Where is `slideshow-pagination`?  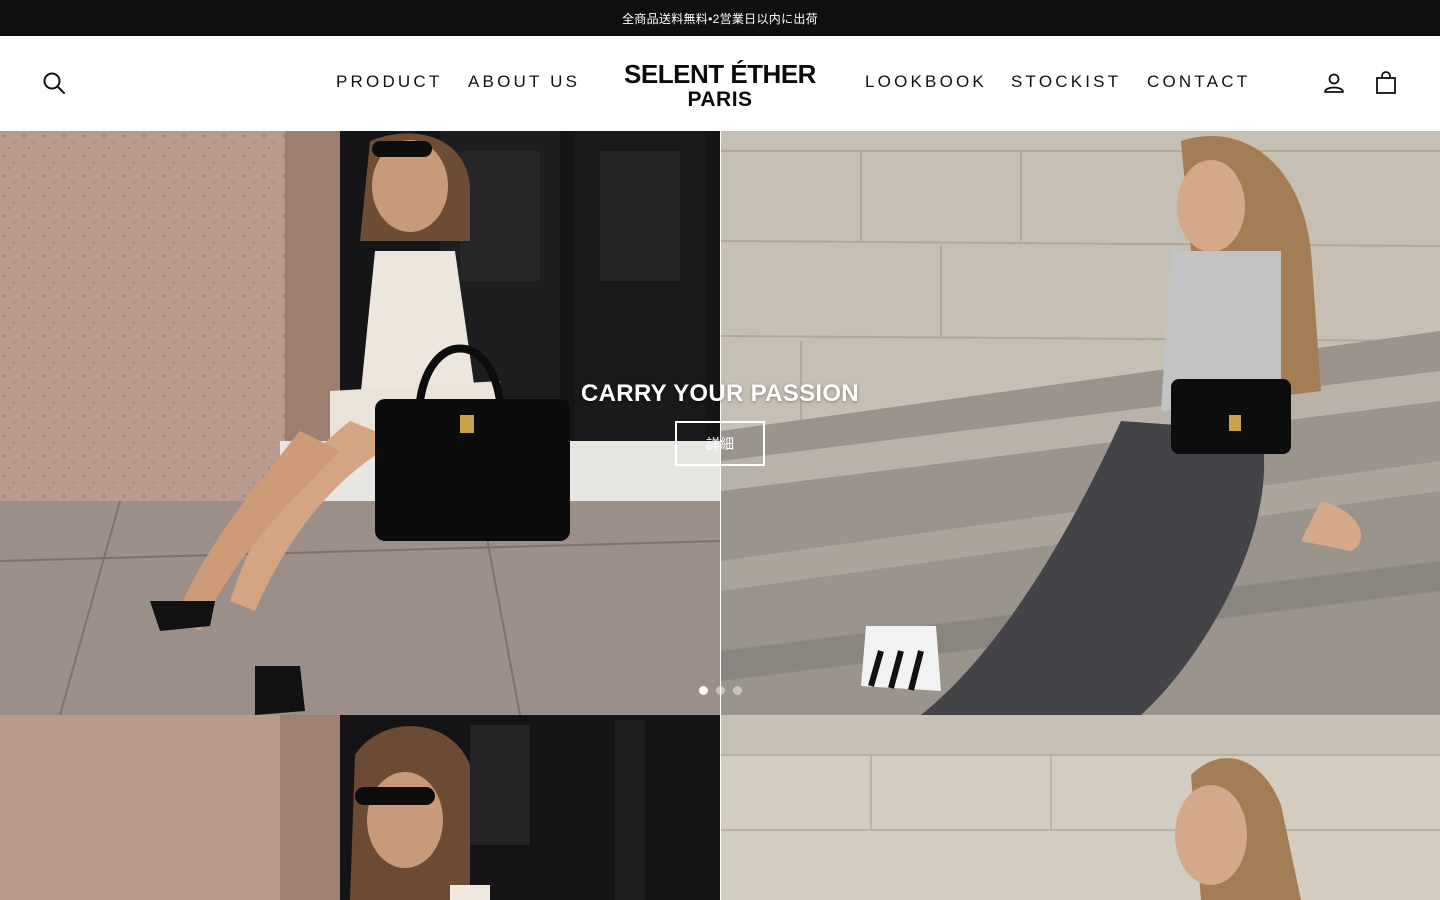 slideshow-pagination is located at coordinates (720, 690).